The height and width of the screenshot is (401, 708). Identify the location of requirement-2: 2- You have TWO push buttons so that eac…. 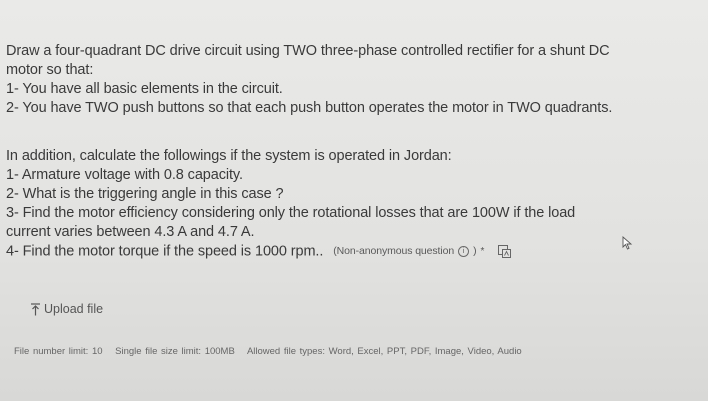
(309, 108).